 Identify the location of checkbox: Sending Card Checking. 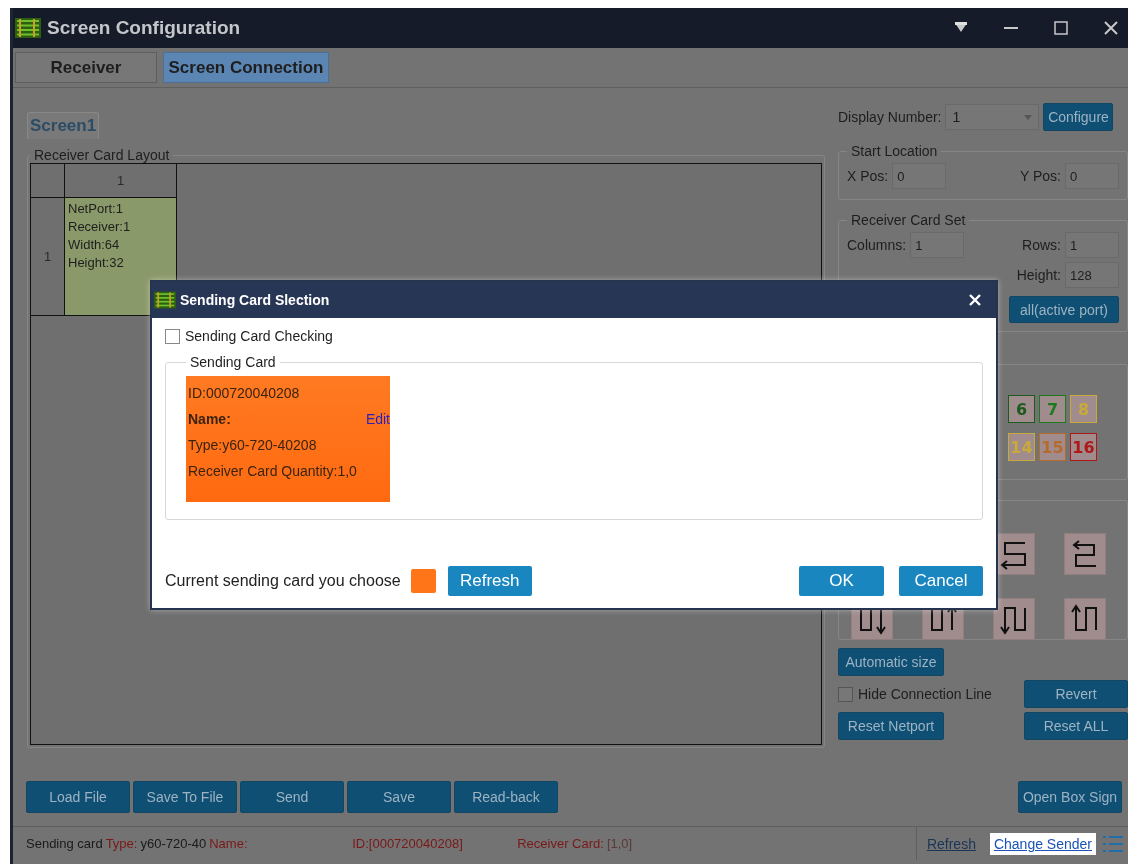
(574, 336).